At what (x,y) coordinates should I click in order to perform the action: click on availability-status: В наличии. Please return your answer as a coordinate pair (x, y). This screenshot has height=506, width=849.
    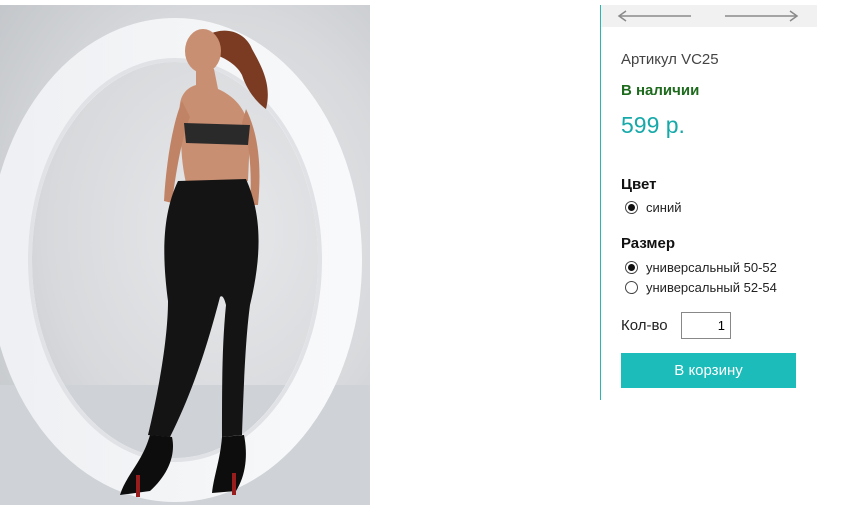
    Looking at the image, I should click on (660, 90).